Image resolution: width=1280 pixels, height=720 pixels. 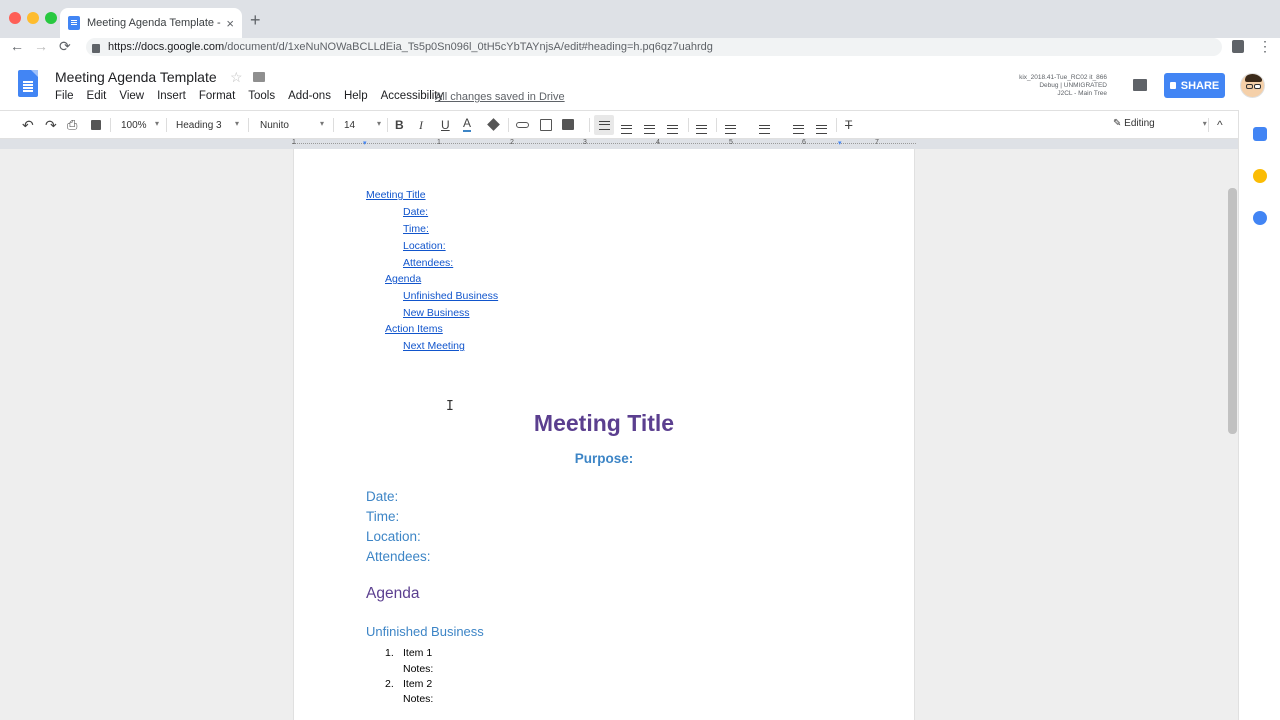 I want to click on print-icon: ⎙, so click(x=72, y=125).